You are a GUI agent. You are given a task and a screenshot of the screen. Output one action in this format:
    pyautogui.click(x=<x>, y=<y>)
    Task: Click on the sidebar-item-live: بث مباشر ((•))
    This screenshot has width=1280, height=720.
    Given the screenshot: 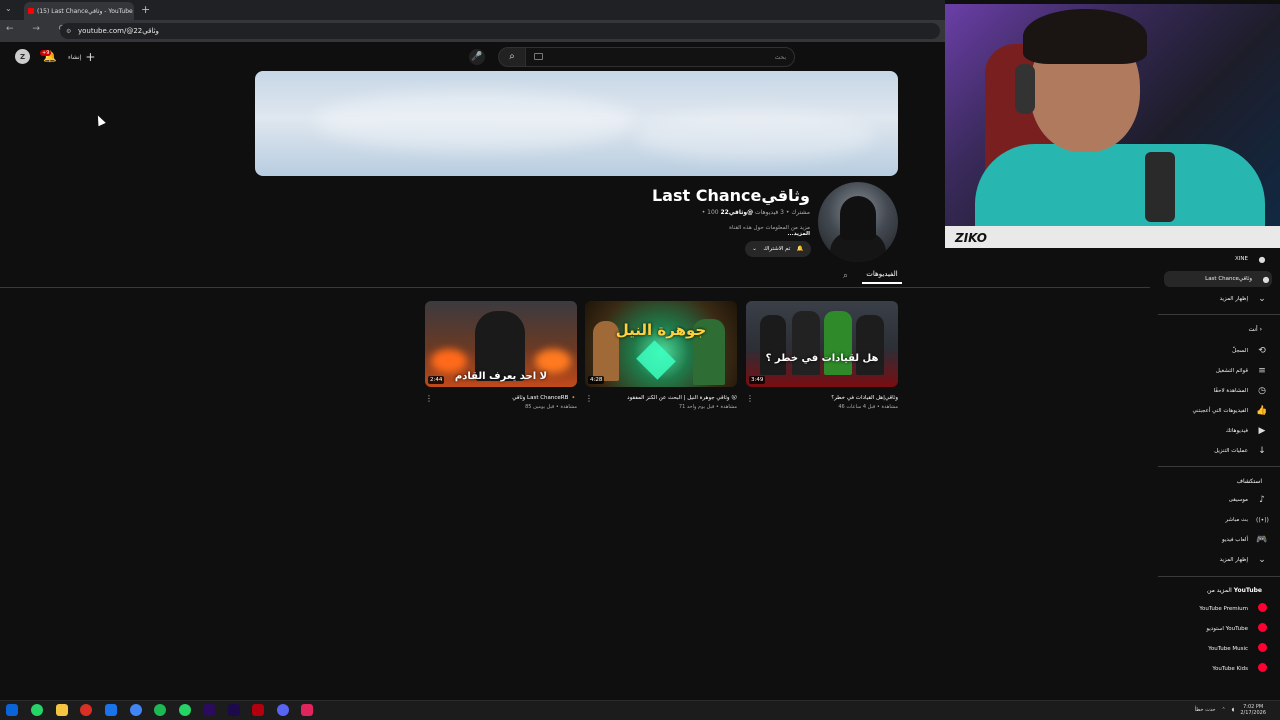 What is the action you would take?
    pyautogui.click(x=1213, y=520)
    